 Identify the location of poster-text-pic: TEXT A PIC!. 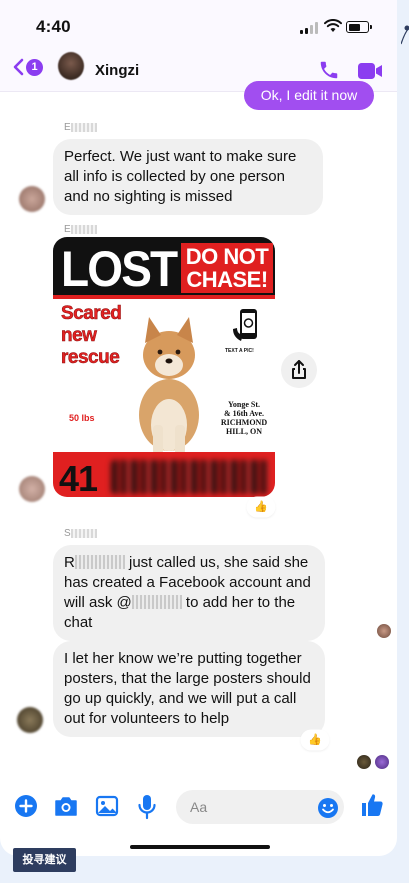
(239, 351).